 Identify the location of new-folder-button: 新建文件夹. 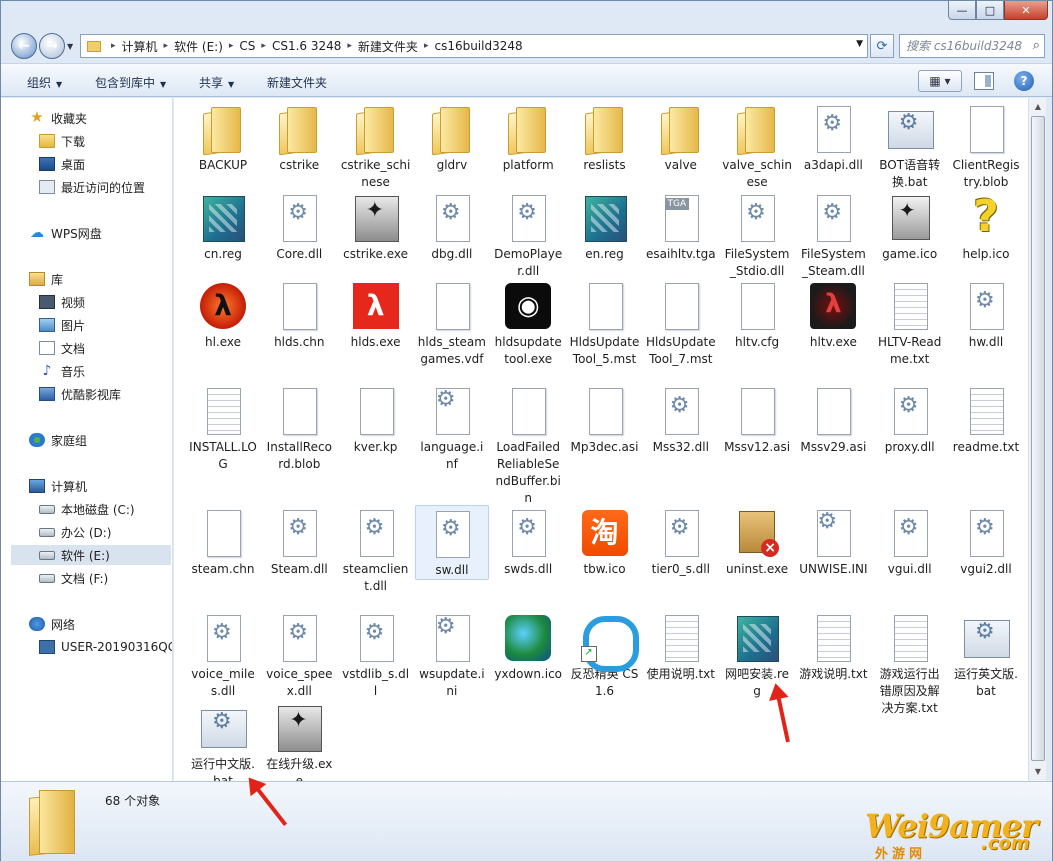
(297, 82).